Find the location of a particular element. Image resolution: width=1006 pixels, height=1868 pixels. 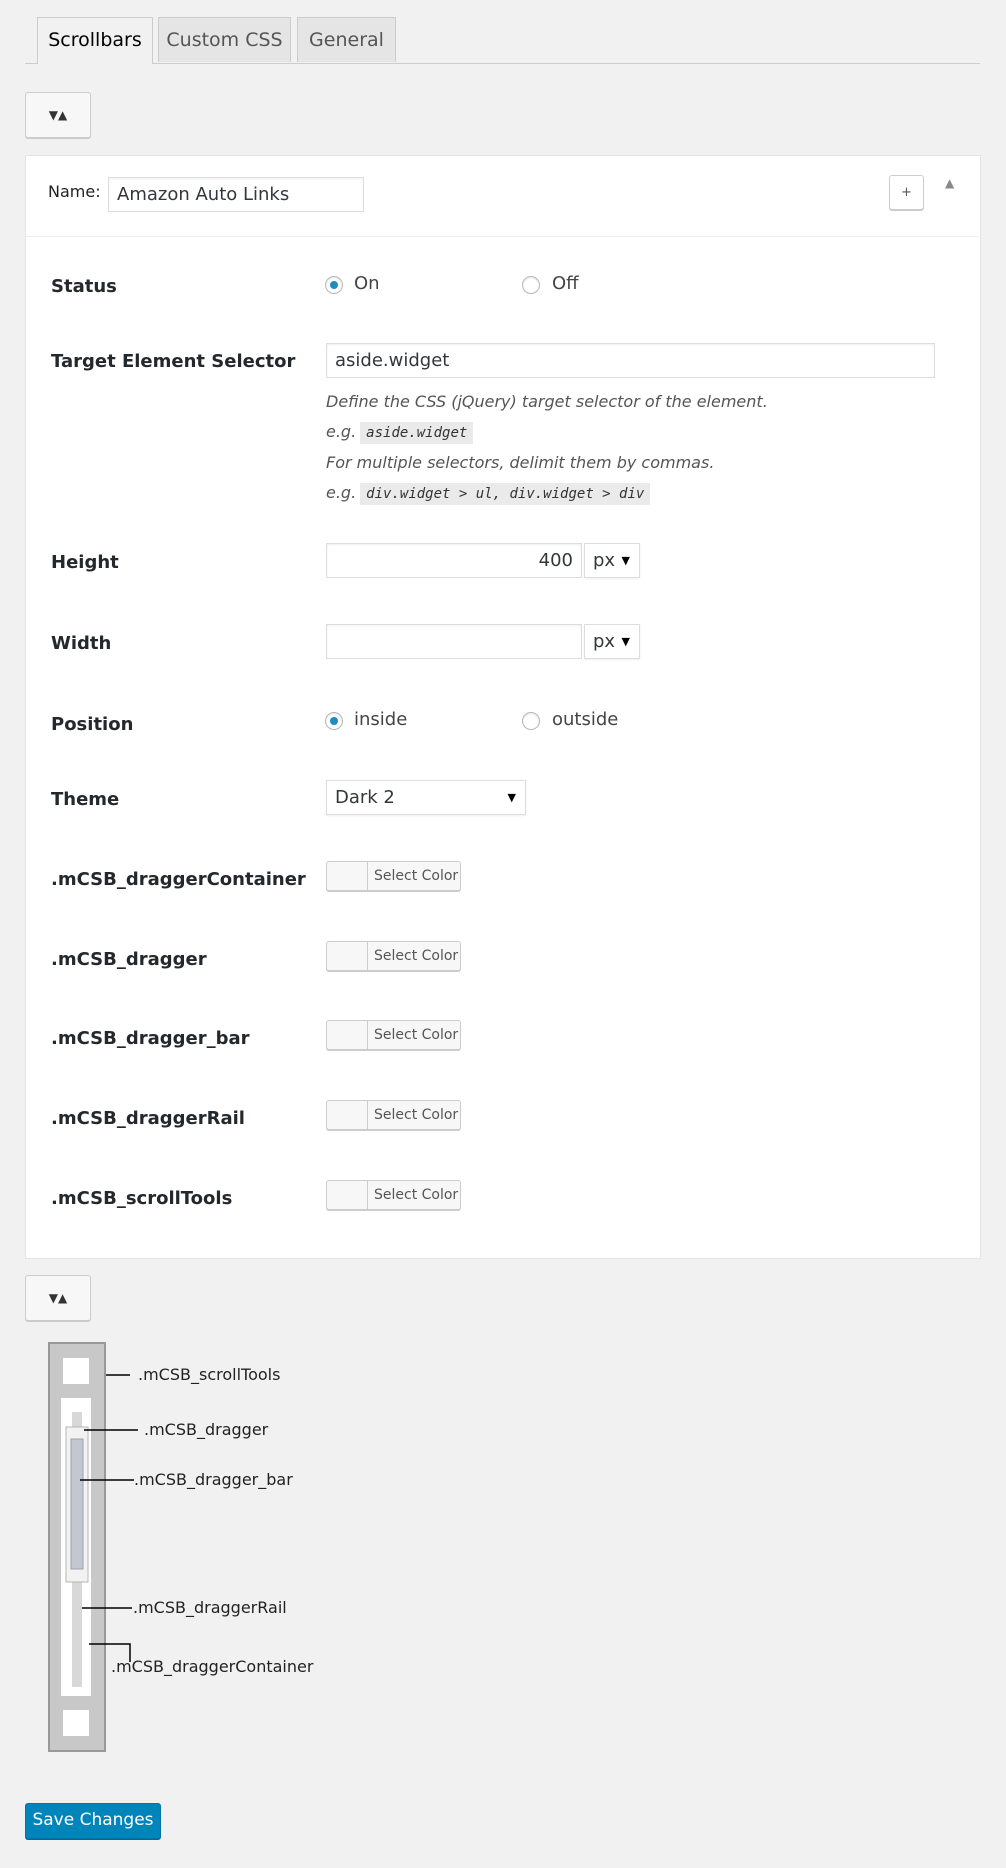

toggle-all-button: ▼▲ is located at coordinates (58, 115).